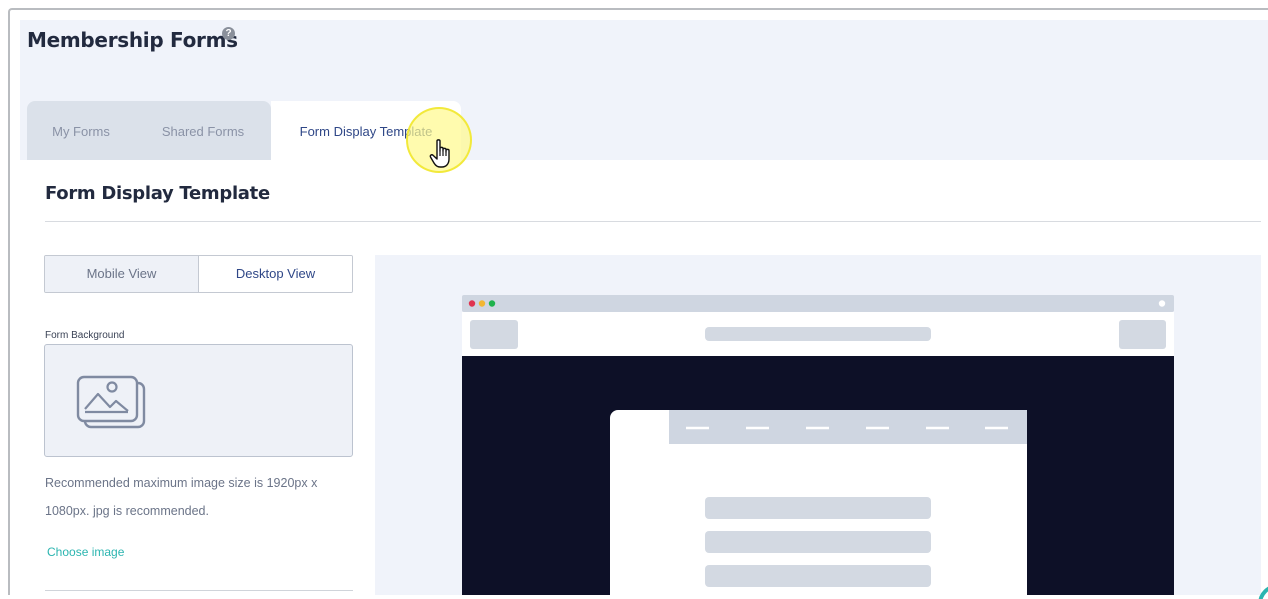 Image resolution: width=1268 pixels, height=599 pixels. What do you see at coordinates (1142, 334) in the screenshot?
I see `nav-button-block` at bounding box center [1142, 334].